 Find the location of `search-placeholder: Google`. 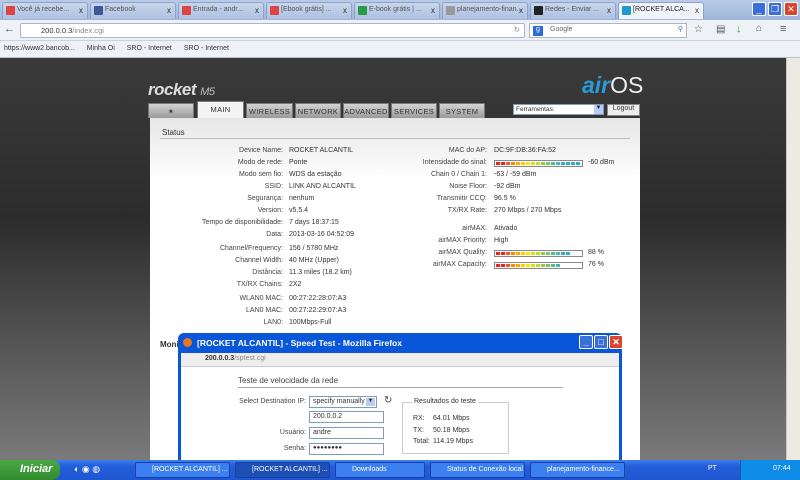

search-placeholder: Google is located at coordinates (561, 29).